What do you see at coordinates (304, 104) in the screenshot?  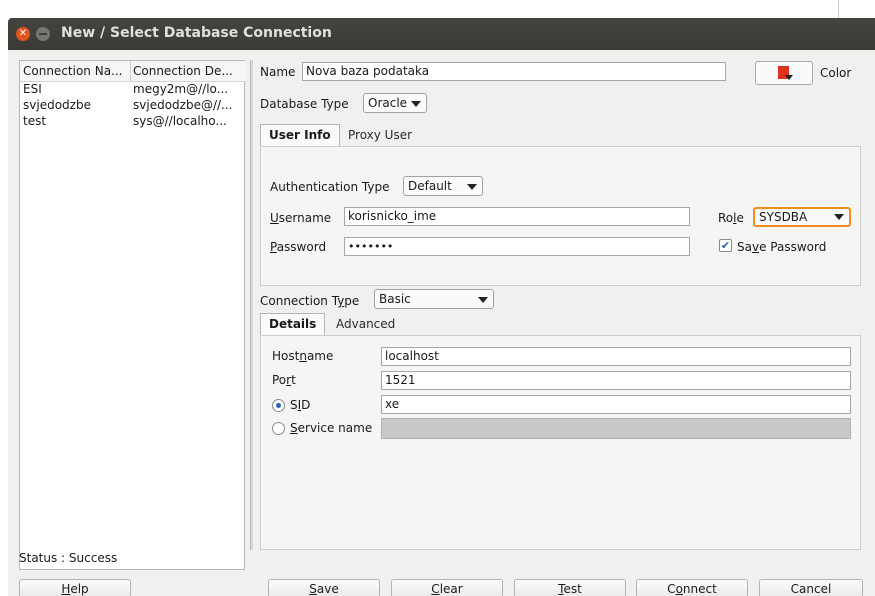 I see `database-type-label: Database Type` at bounding box center [304, 104].